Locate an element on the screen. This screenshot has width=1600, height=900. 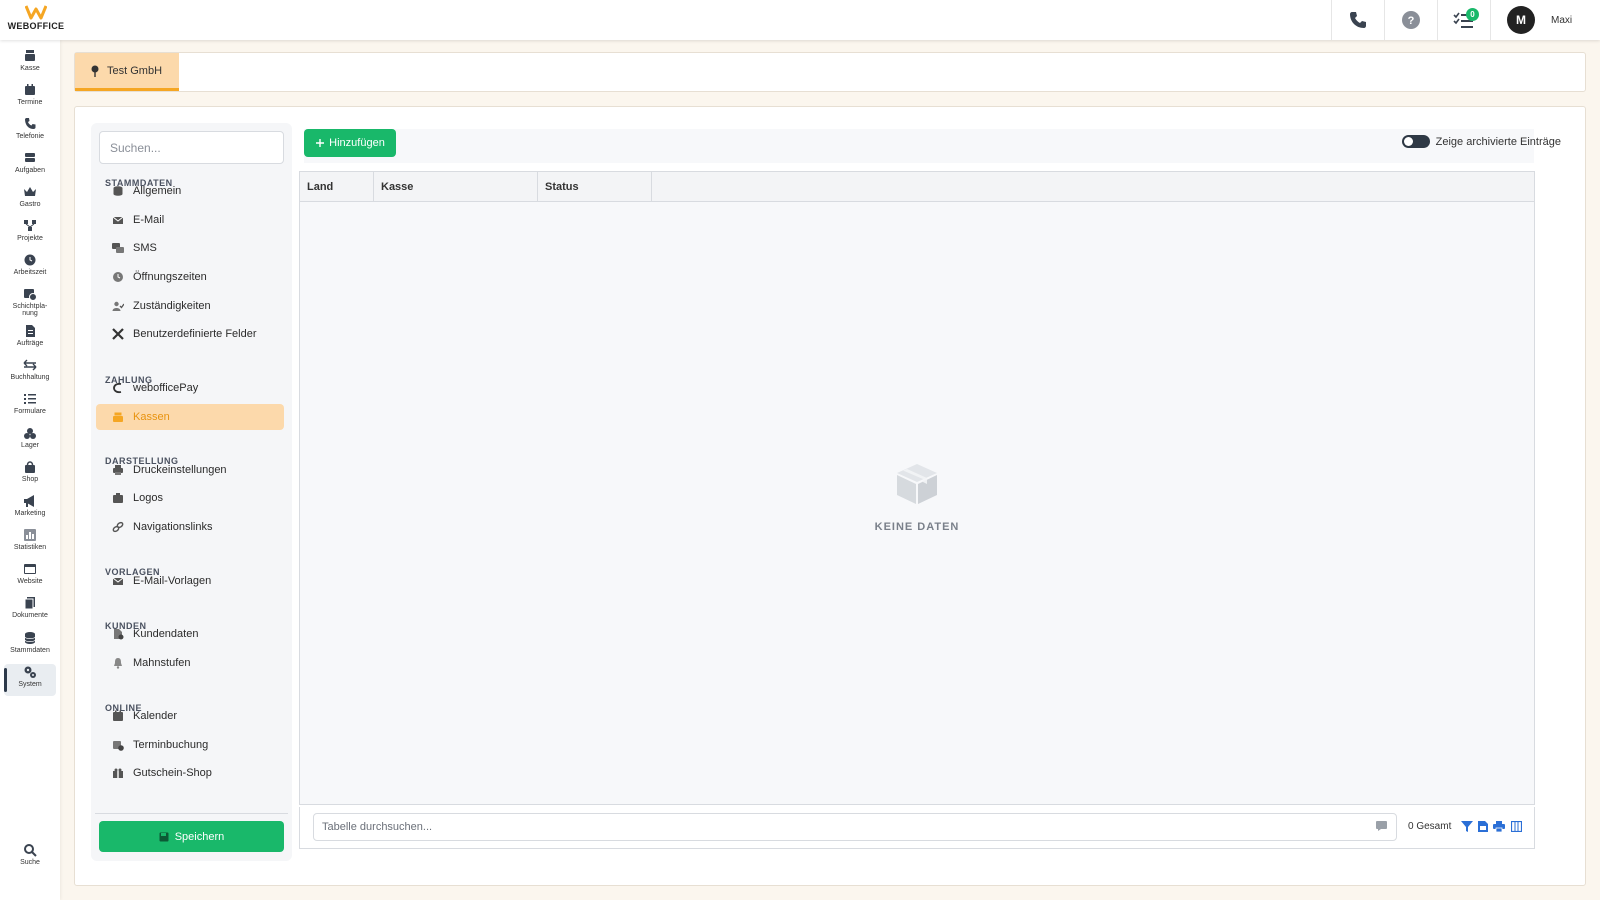
user-name: Maxi is located at coordinates (1562, 20).